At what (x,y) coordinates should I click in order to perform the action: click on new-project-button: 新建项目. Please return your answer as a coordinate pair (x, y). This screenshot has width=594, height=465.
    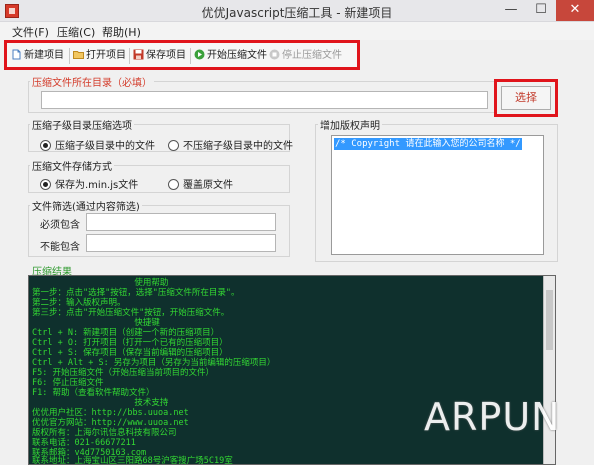
    Looking at the image, I should click on (37, 56).